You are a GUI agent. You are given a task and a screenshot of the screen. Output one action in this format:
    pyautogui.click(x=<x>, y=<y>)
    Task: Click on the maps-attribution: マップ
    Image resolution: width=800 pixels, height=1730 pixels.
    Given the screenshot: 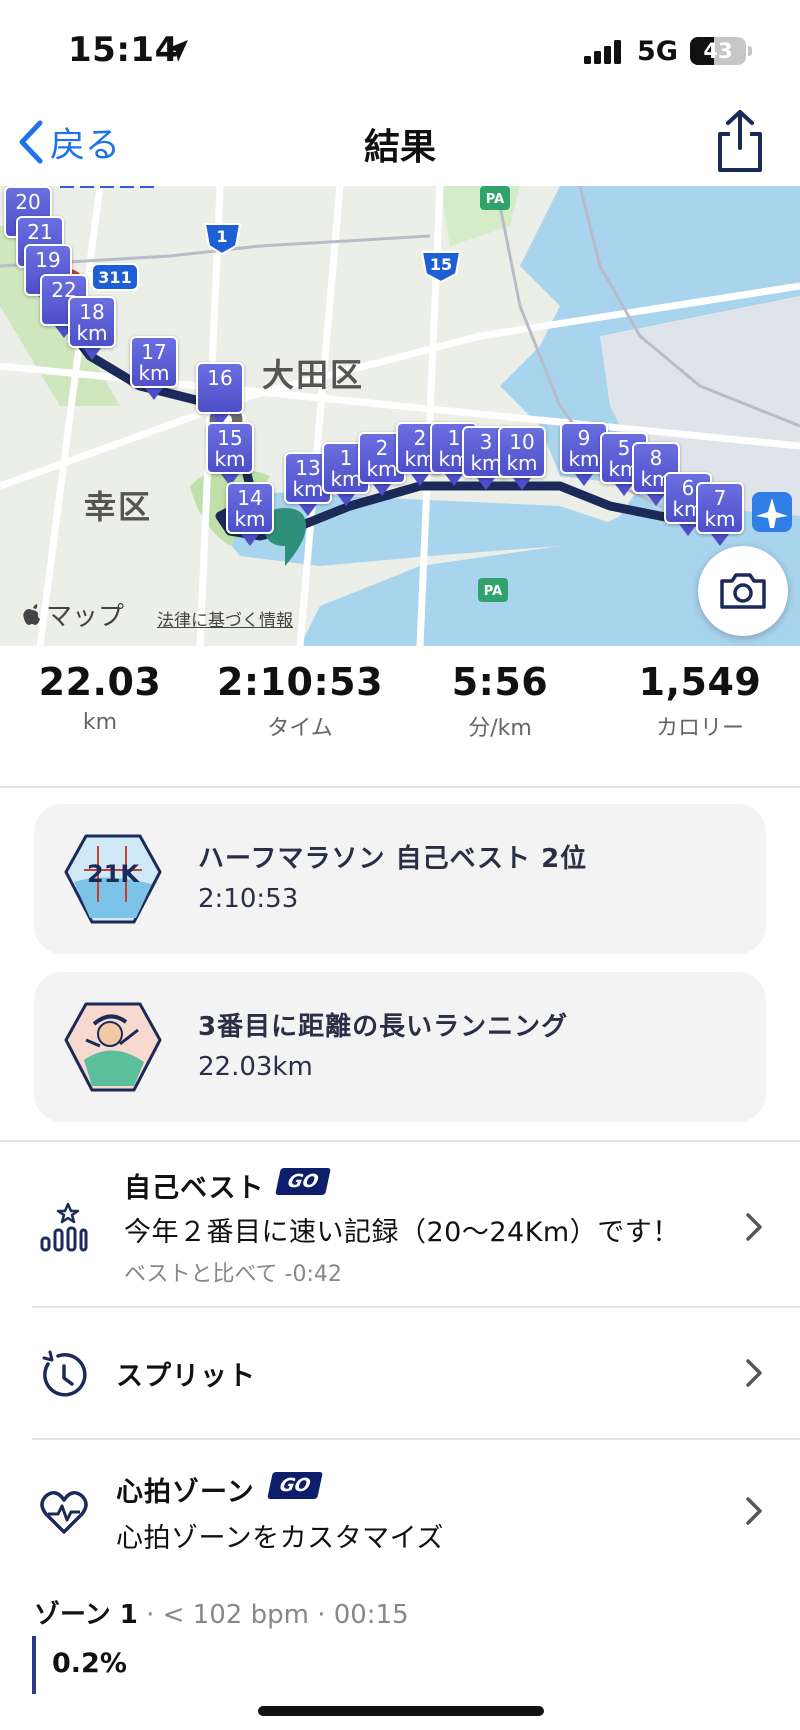 What is the action you would take?
    pyautogui.click(x=73, y=614)
    